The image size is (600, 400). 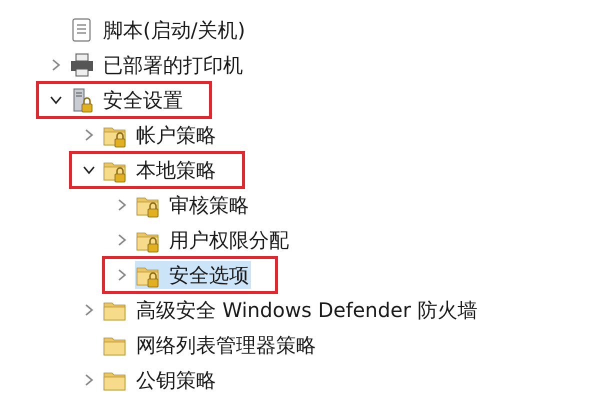 I want to click on tree-item: 帐户策略, so click(x=160, y=134).